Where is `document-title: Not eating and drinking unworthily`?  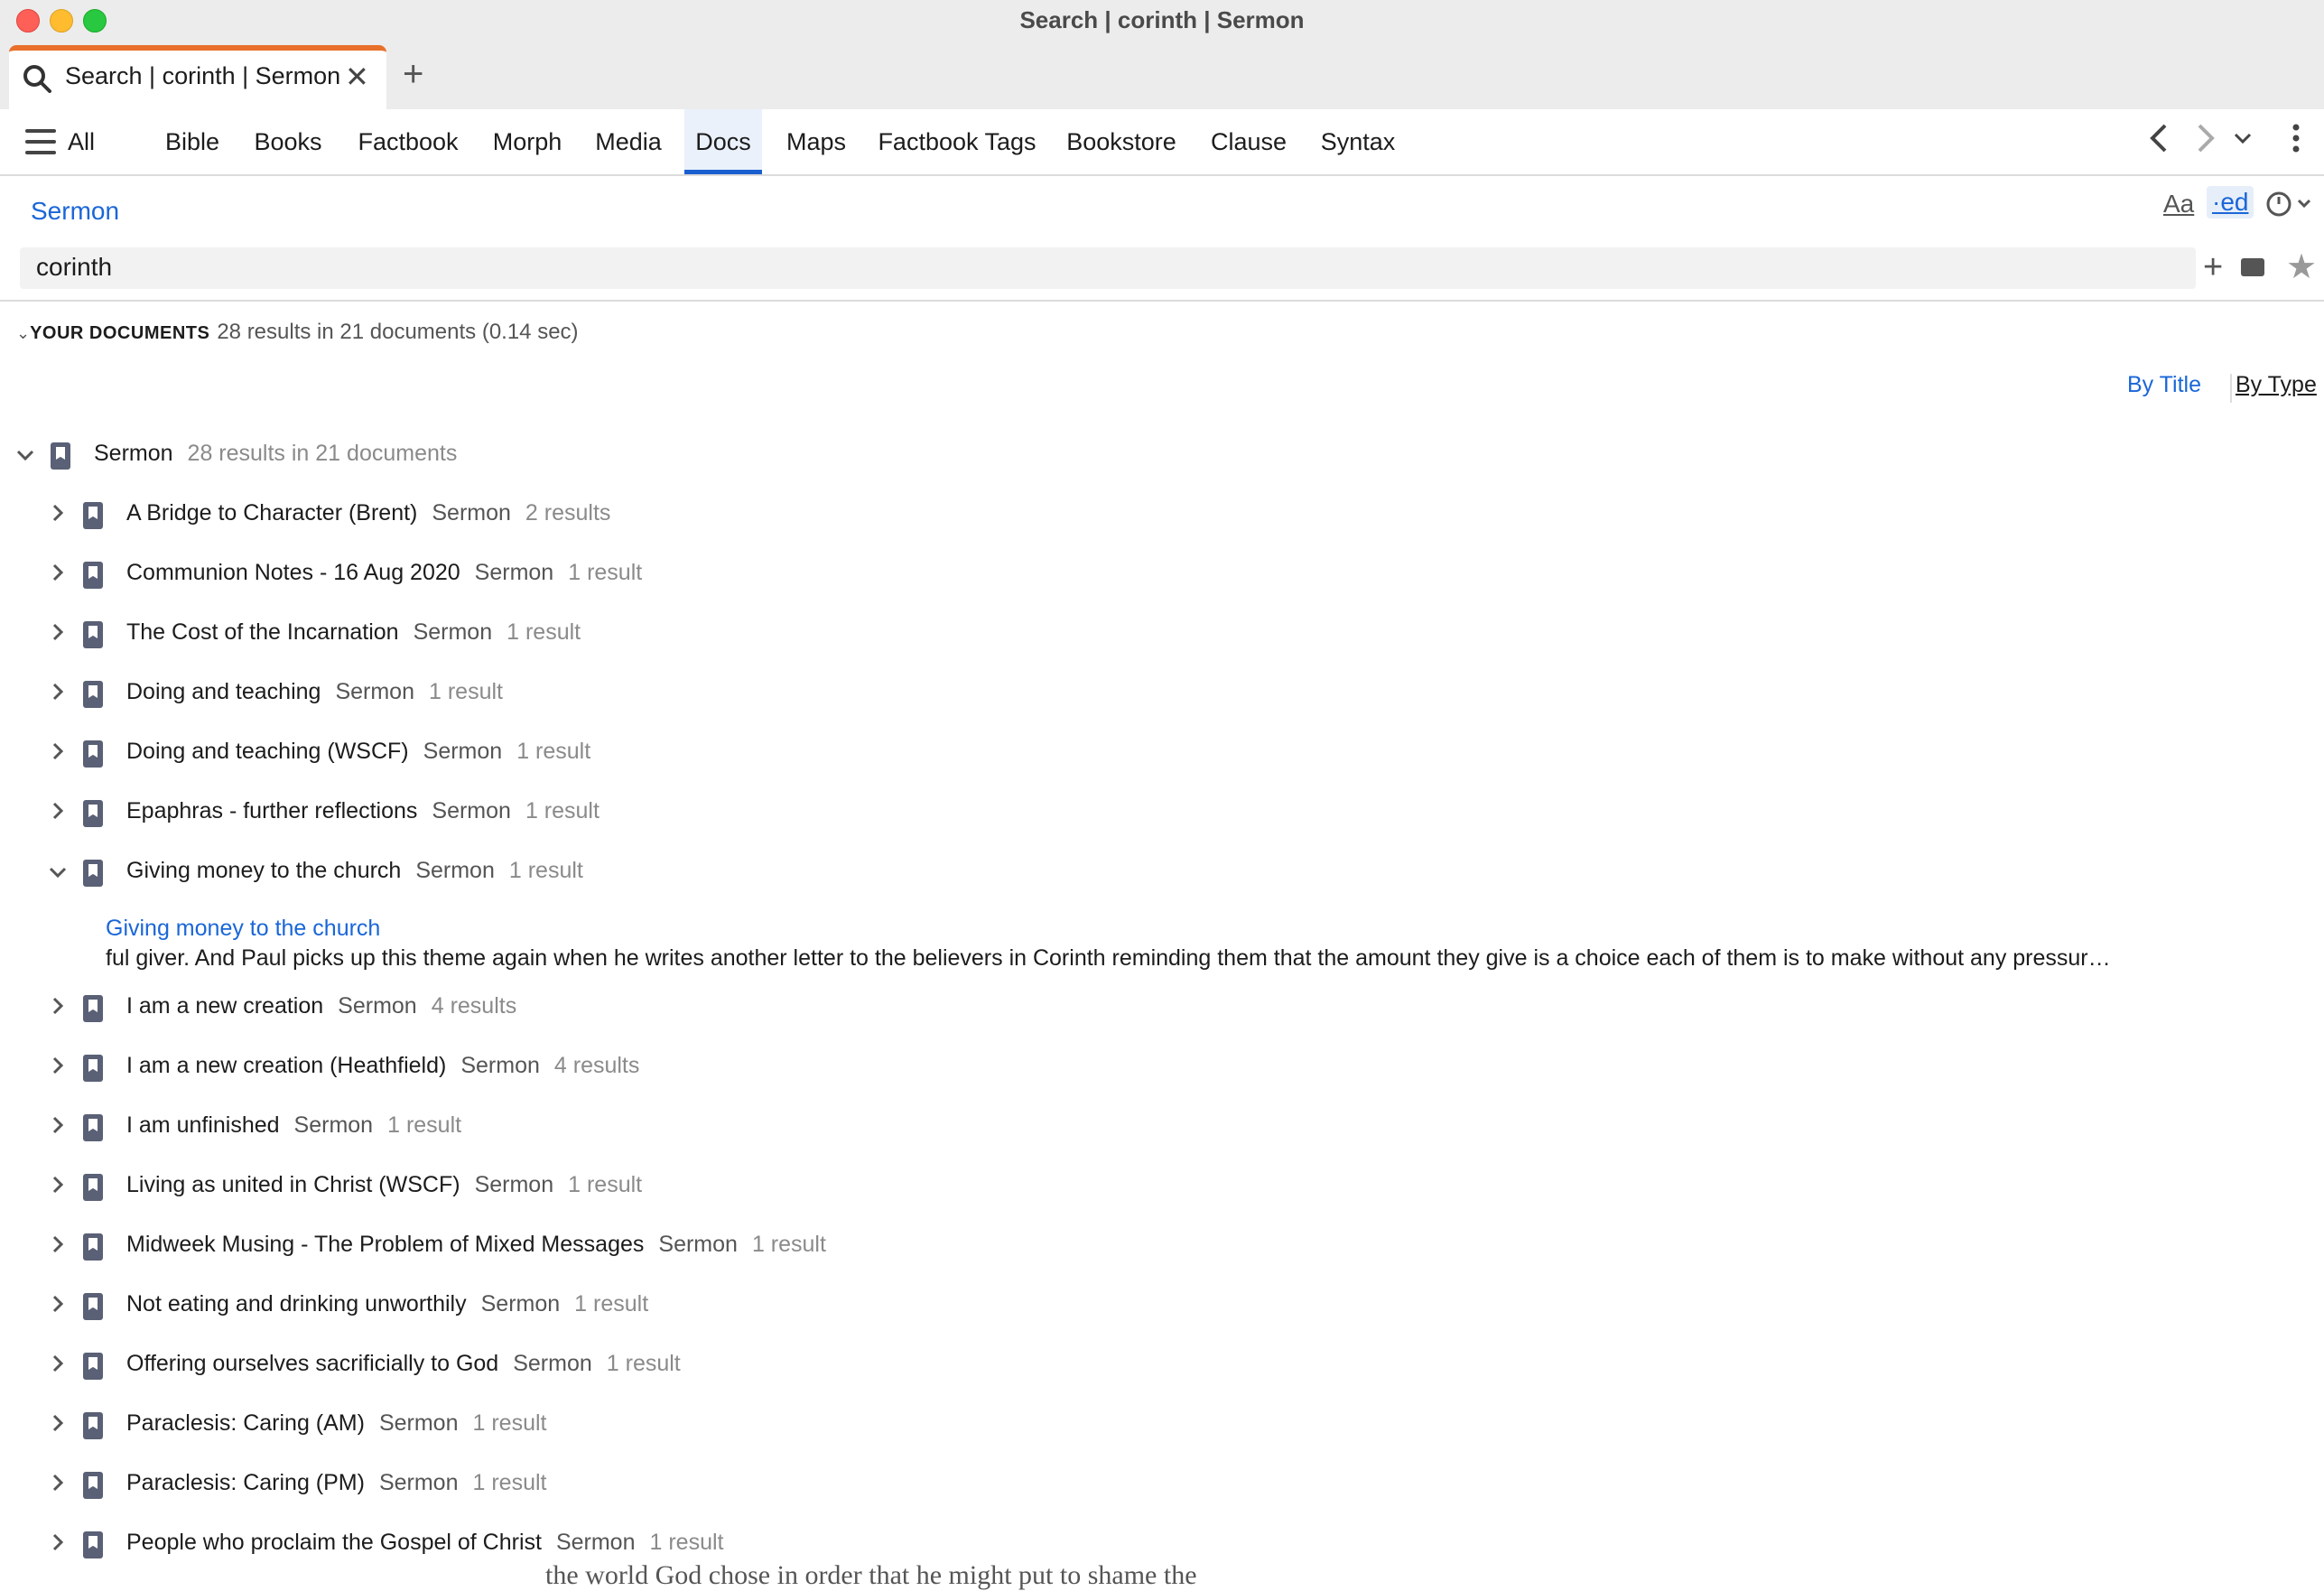
document-title: Not eating and drinking unworthily is located at coordinates (296, 1304).